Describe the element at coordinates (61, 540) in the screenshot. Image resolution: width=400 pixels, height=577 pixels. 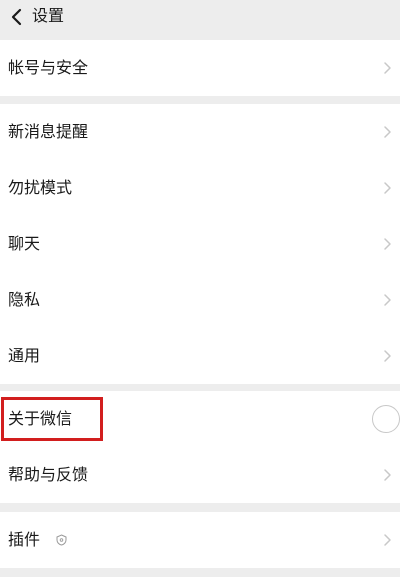
I see `shield-icon` at that location.